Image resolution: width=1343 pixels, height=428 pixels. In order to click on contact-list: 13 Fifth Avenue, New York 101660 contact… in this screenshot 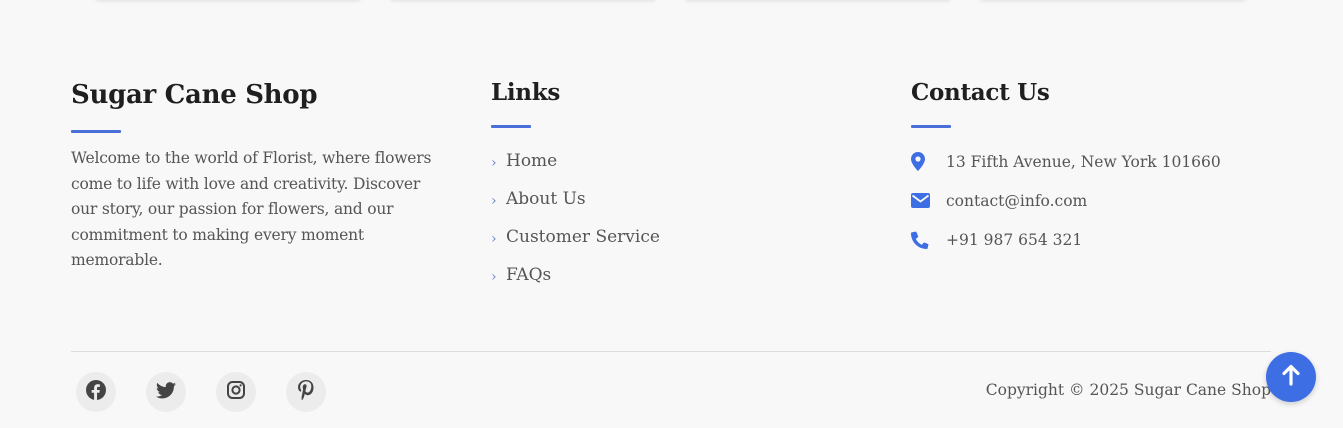, I will do `click(1101, 200)`.